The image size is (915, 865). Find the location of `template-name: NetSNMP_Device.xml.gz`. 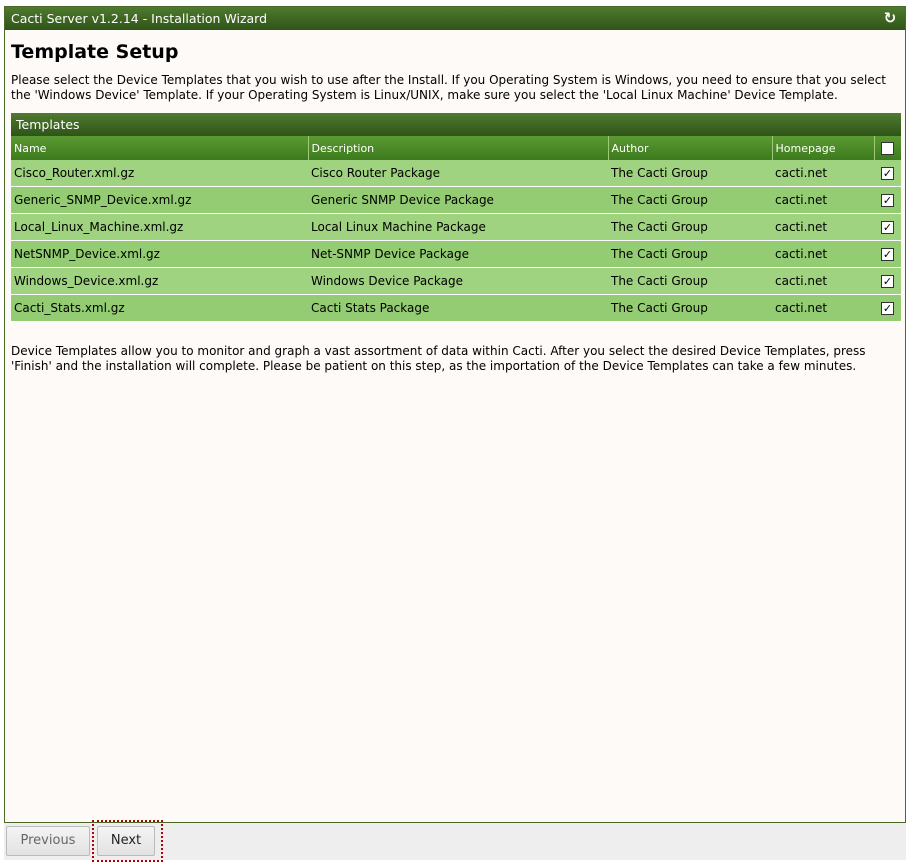

template-name: NetSNMP_Device.xml.gz is located at coordinates (159, 254).